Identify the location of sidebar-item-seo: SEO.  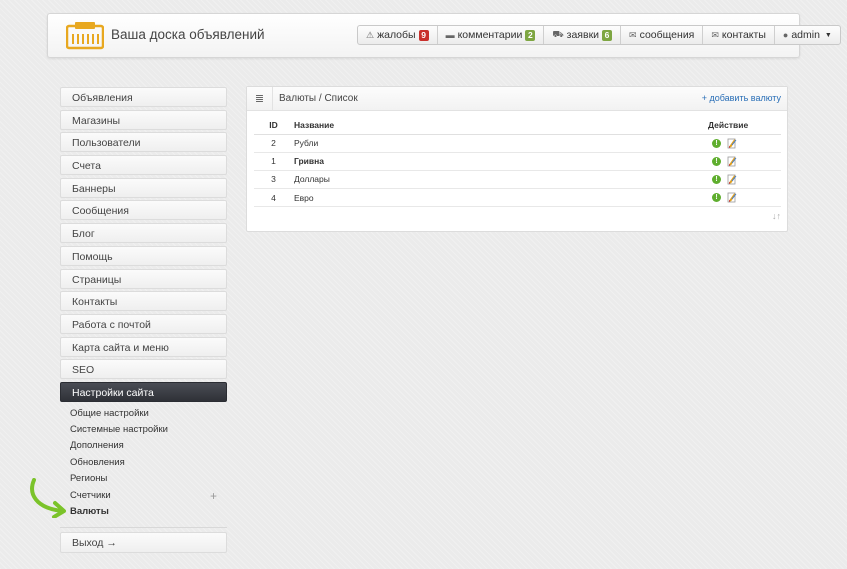
(143, 369).